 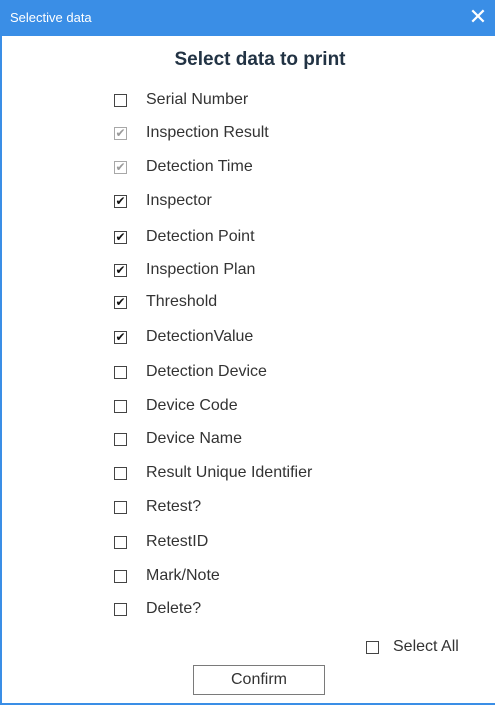 What do you see at coordinates (229, 472) in the screenshot?
I see `option-label: Result Unique Identifier` at bounding box center [229, 472].